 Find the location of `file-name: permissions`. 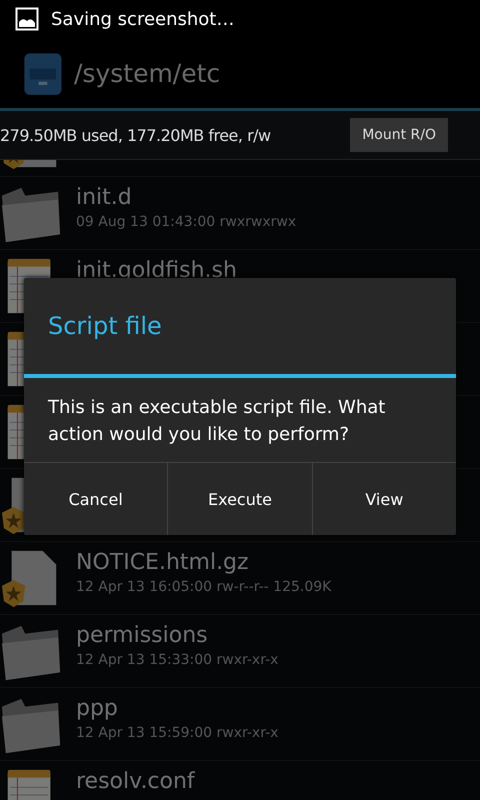

file-name: permissions is located at coordinates (142, 635).